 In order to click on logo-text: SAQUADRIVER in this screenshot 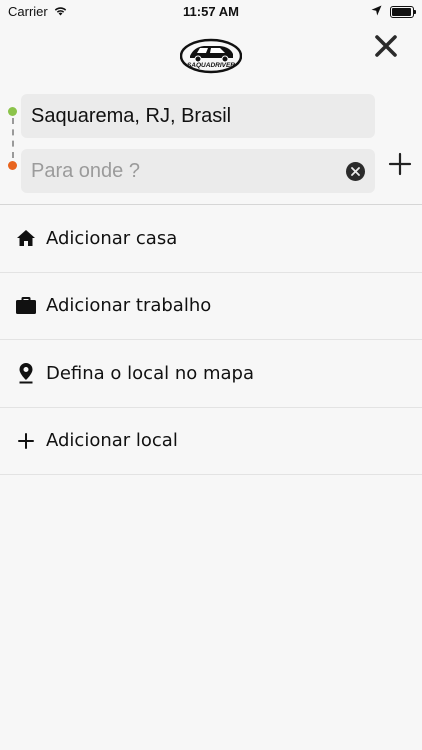, I will do `click(211, 65)`.